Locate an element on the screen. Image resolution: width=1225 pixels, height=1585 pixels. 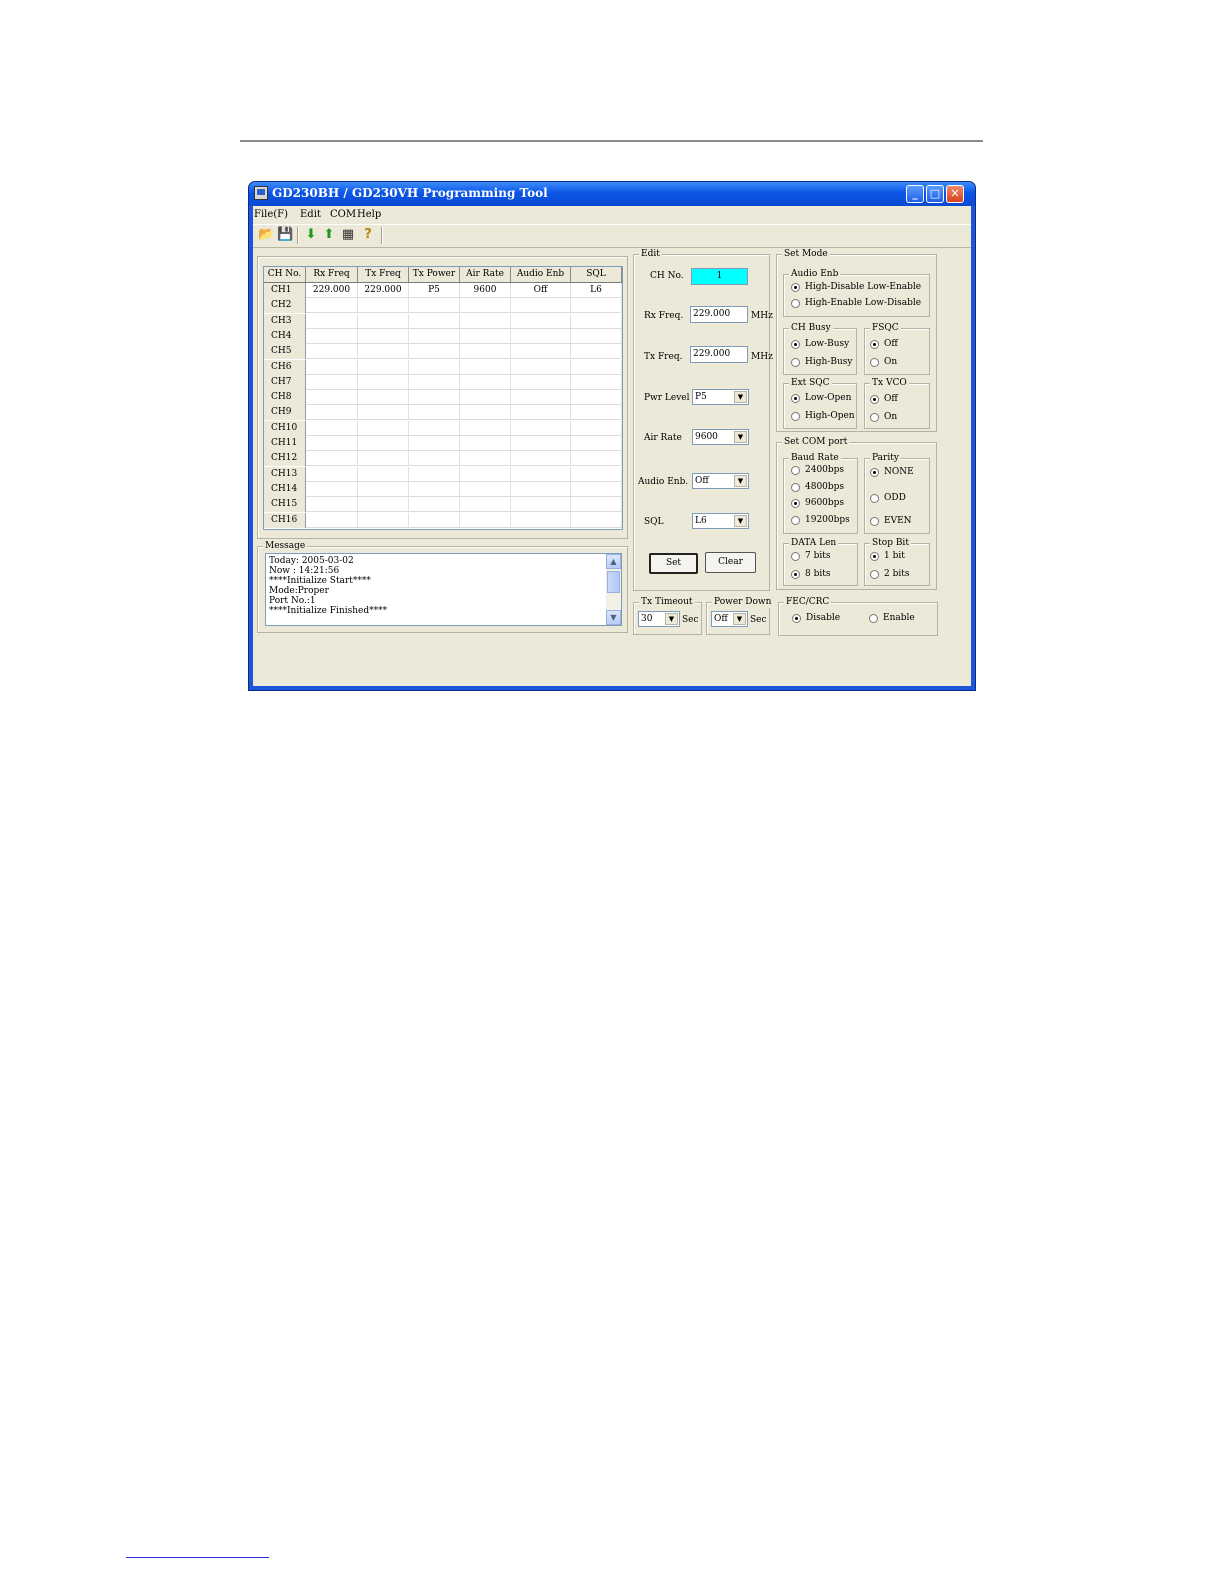
power-down-select: Off ▼ is located at coordinates (729, 619).